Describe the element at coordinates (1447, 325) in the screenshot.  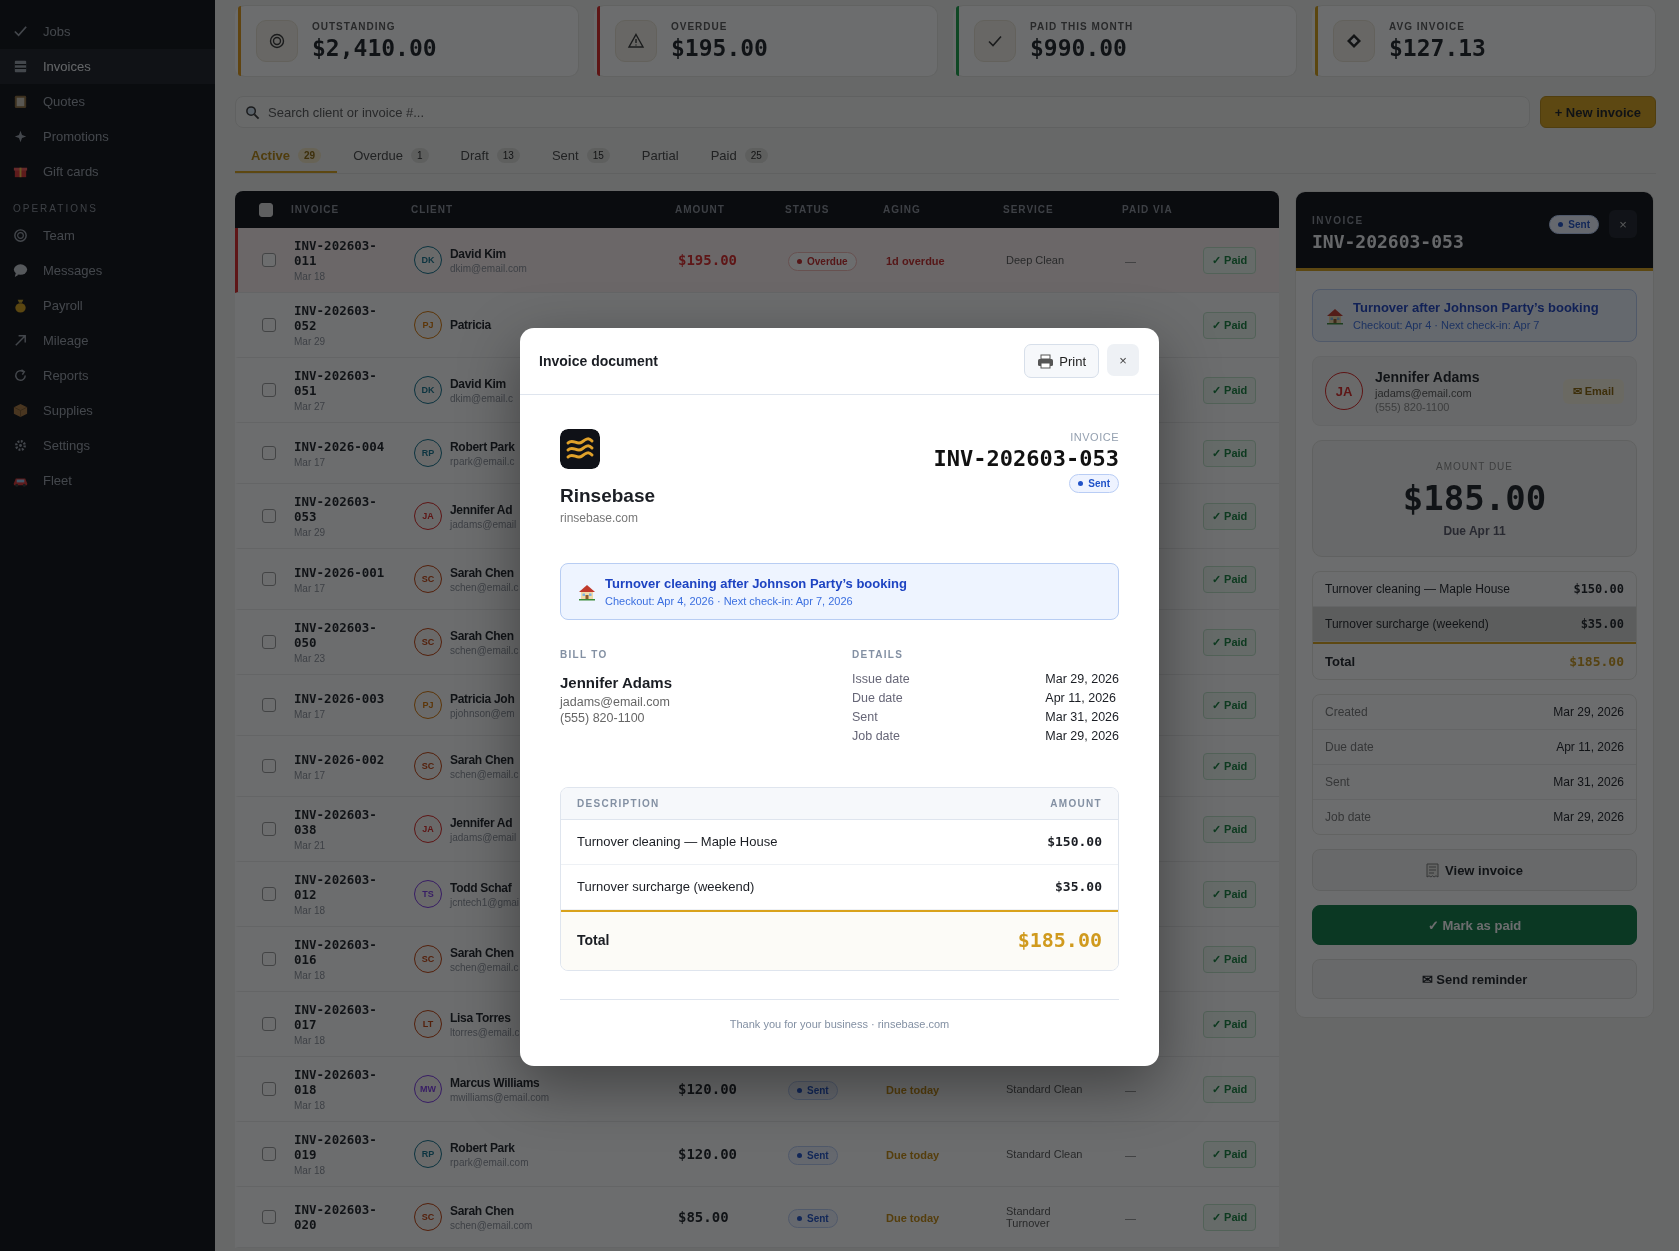
I see `booking-dates: Checkout: Apr 4 · Next check-in: Apr 7` at that location.